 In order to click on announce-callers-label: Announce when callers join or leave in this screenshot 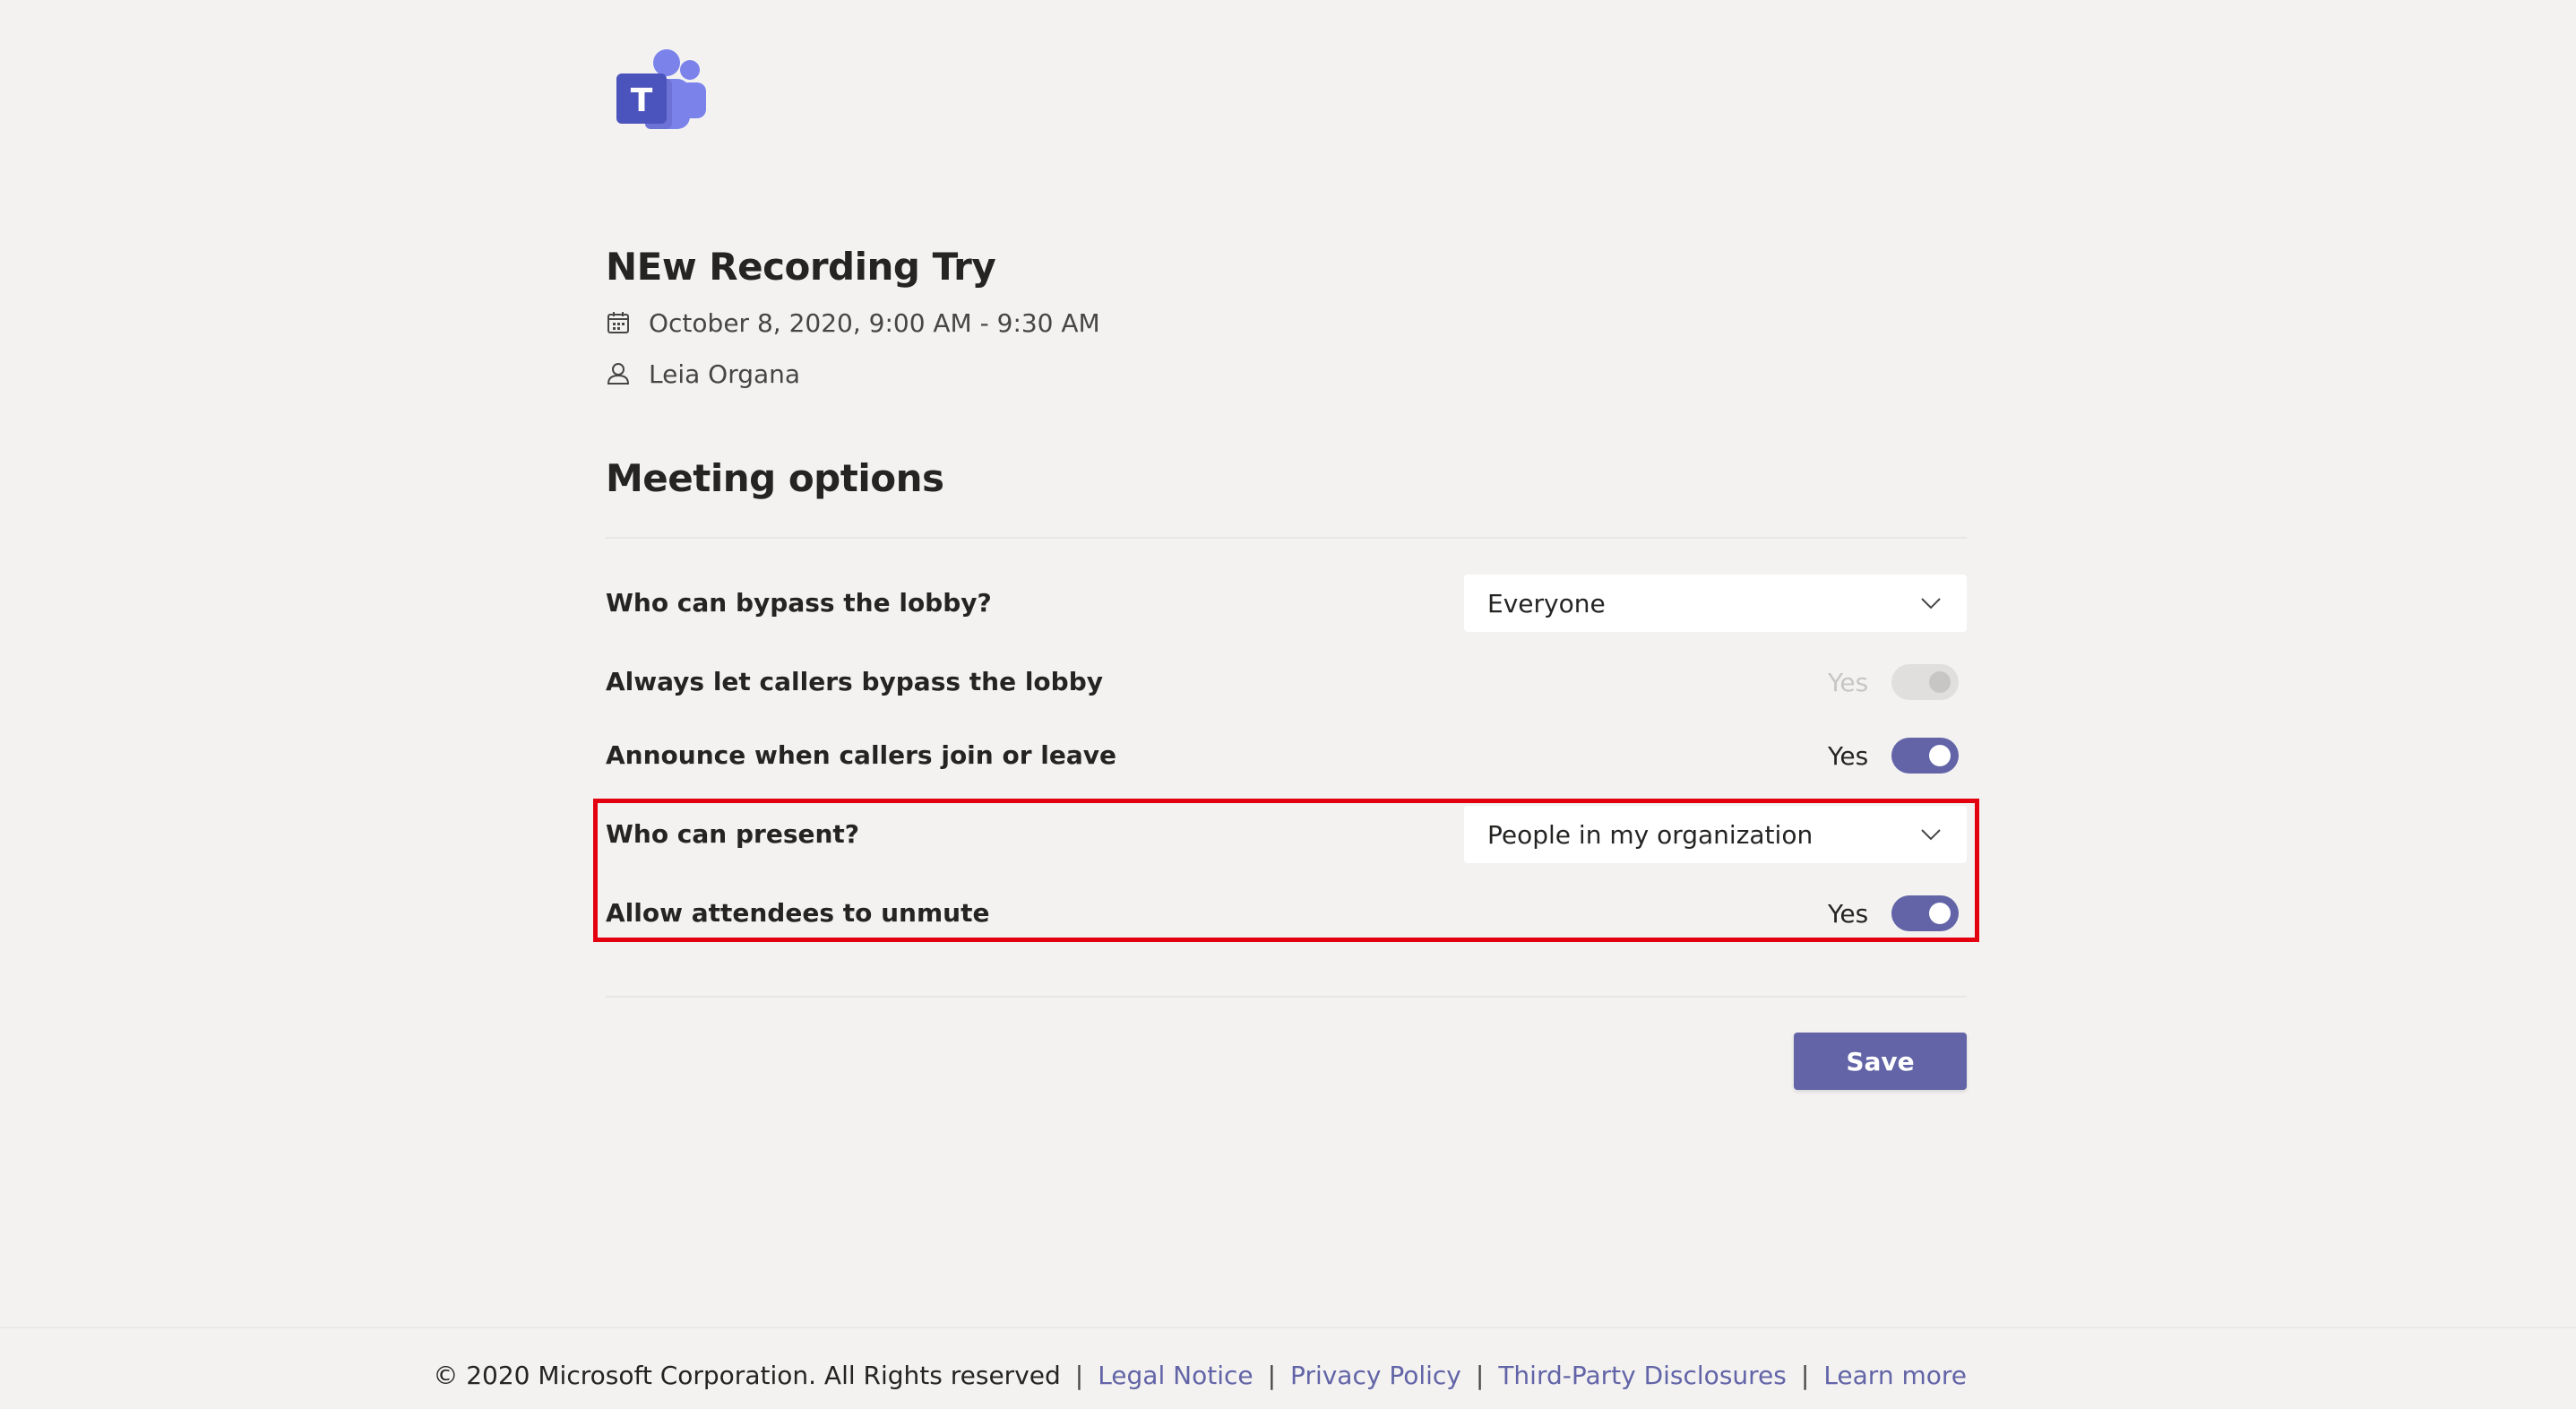, I will do `click(861, 755)`.